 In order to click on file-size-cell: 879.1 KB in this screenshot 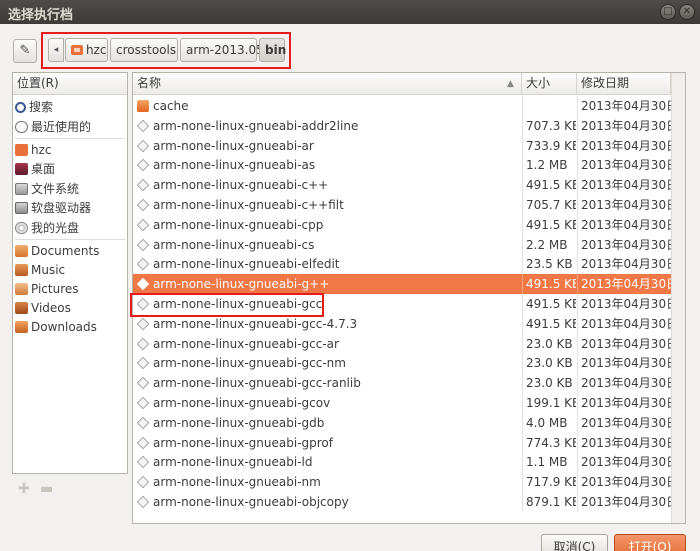, I will do `click(549, 502)`.